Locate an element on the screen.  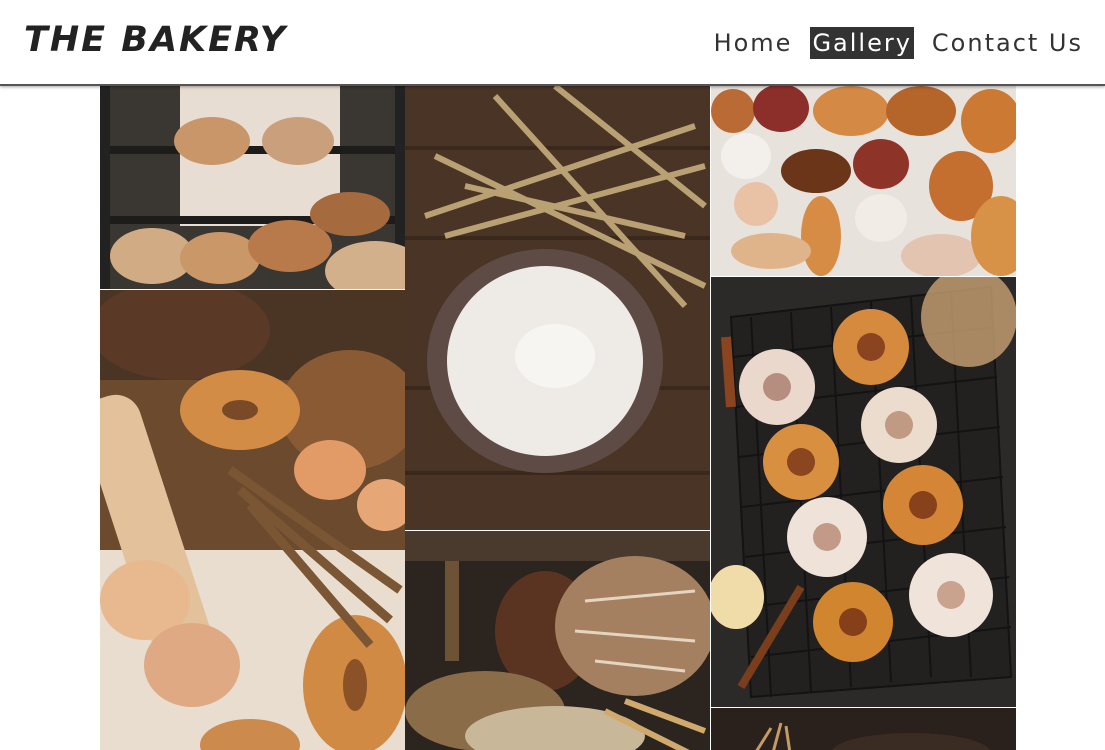
pastries-image is located at coordinates (863, 181).